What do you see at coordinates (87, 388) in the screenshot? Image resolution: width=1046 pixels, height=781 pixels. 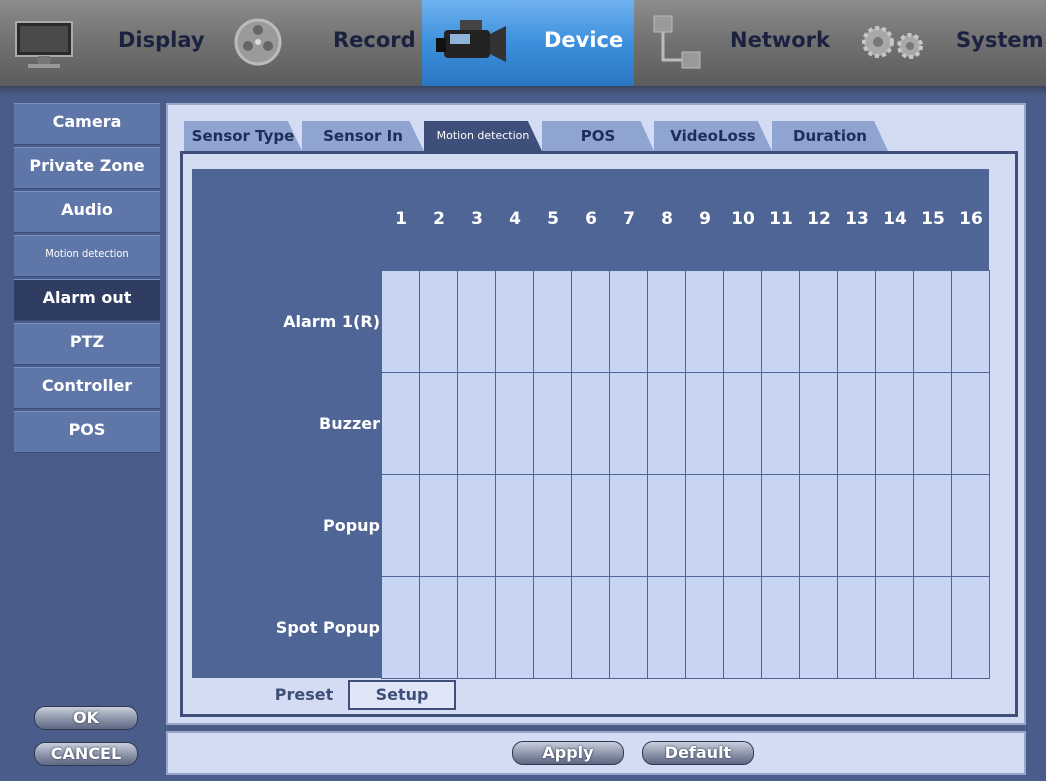 I see `sidebar-item-controller: Controller` at bounding box center [87, 388].